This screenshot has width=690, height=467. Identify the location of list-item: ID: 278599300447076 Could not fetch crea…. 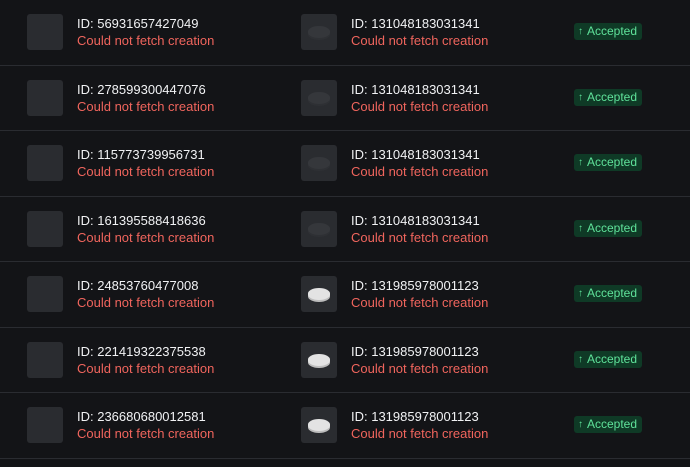
(345, 98).